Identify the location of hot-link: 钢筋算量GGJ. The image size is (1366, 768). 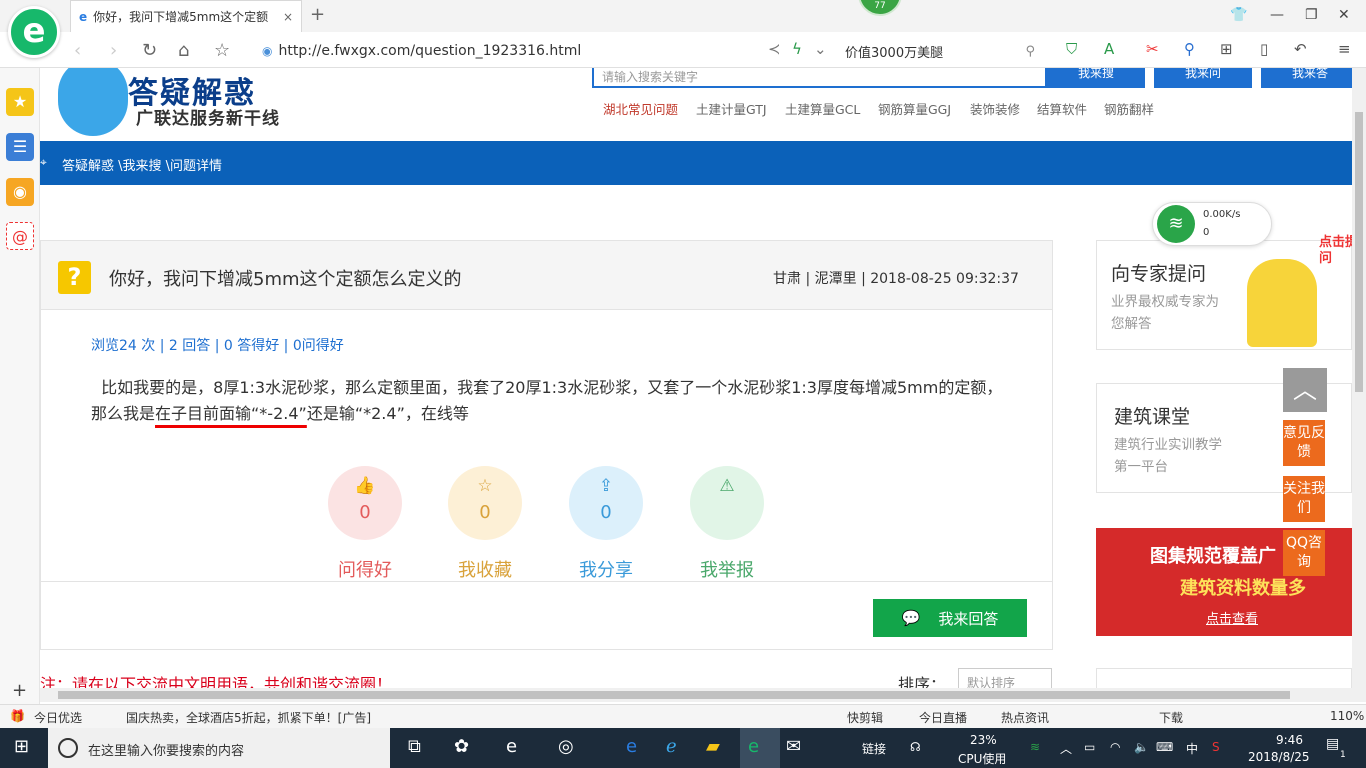
(914, 108).